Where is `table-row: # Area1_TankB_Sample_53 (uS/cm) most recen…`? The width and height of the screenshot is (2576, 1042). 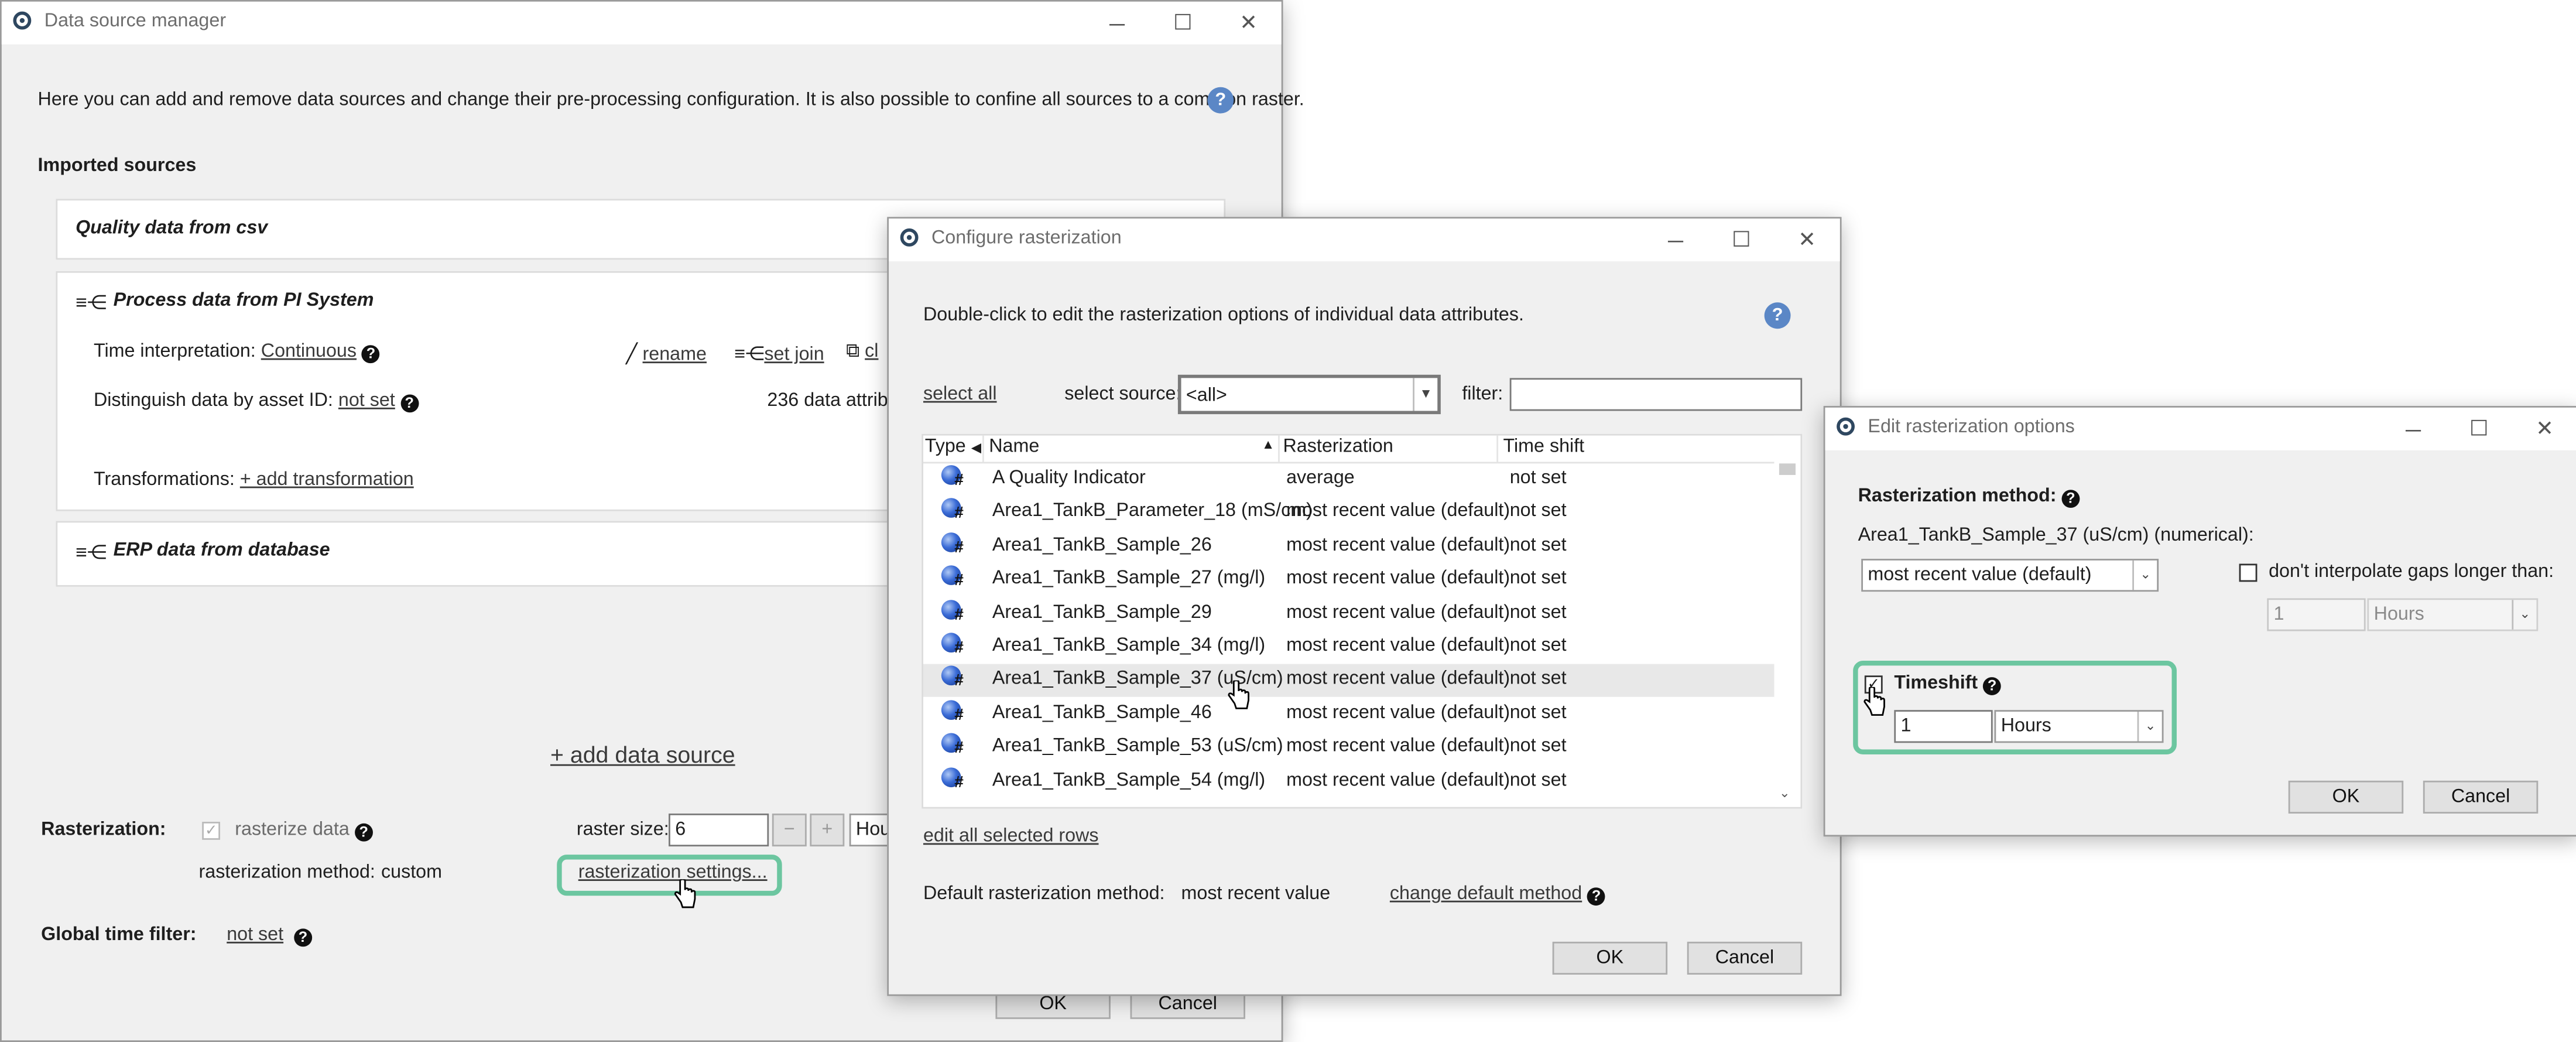
table-row: # Area1_TankB_Sample_53 (uS/cm) most recen… is located at coordinates (1349, 748).